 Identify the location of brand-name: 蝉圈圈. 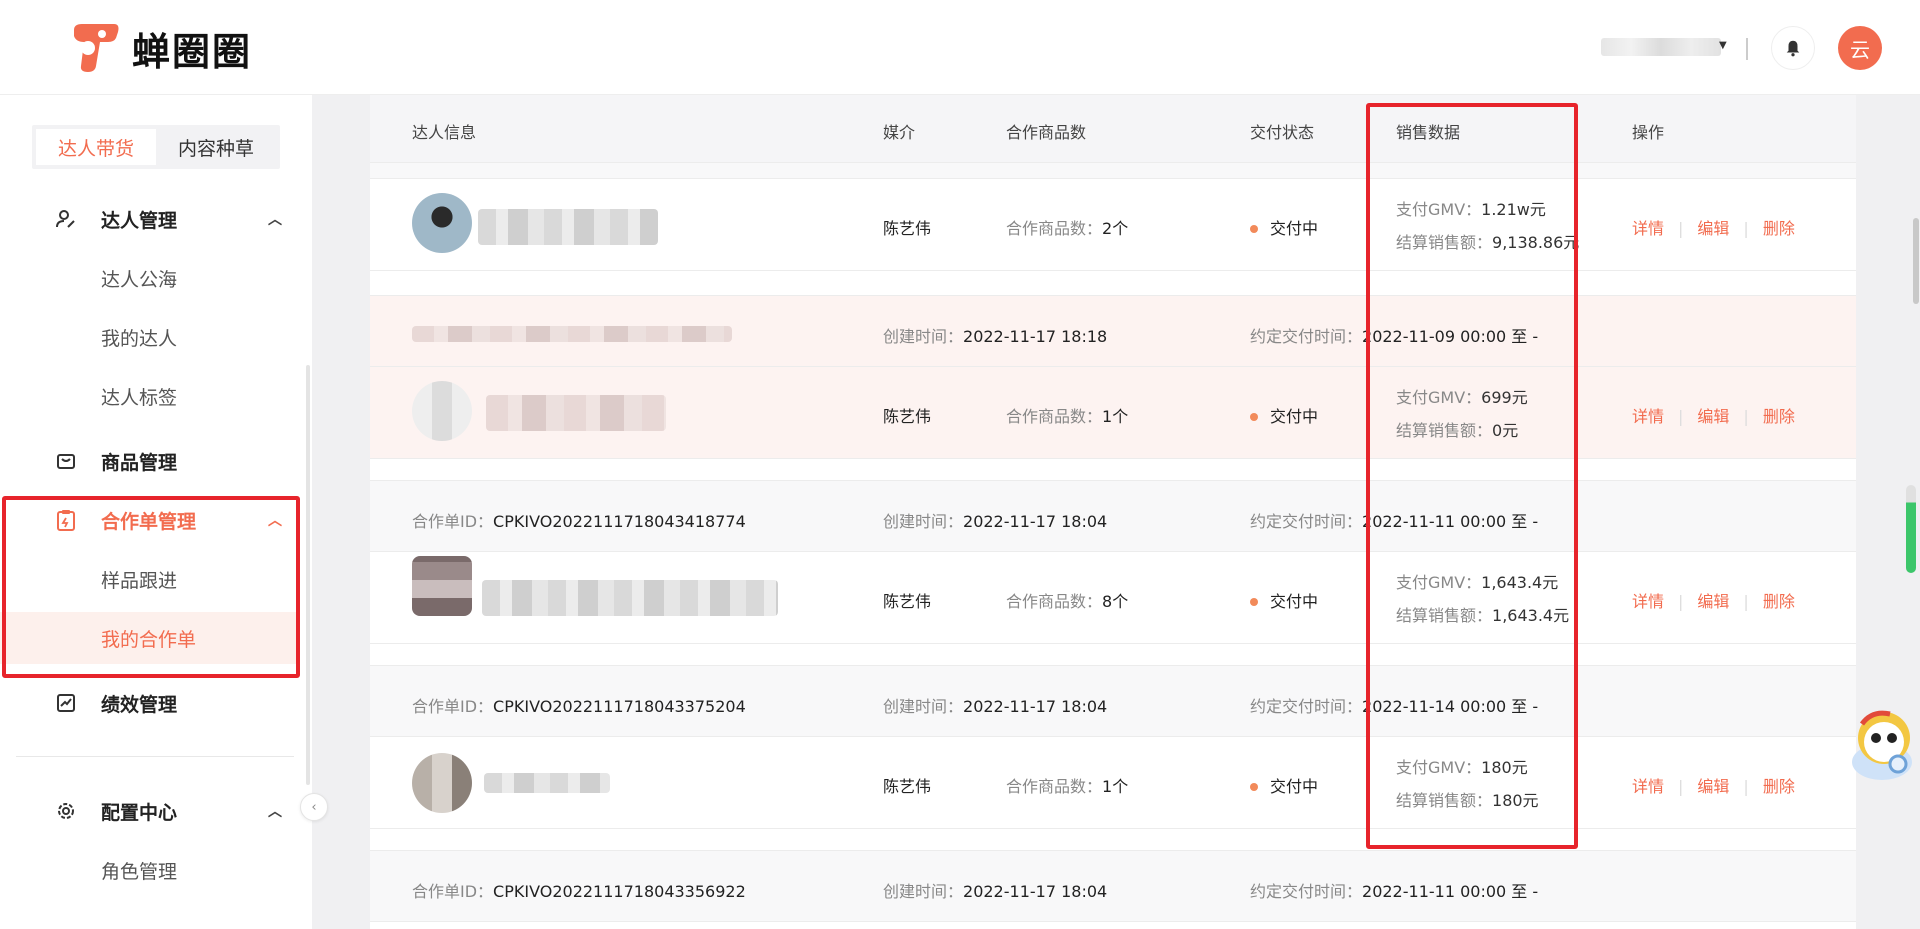
(192, 51).